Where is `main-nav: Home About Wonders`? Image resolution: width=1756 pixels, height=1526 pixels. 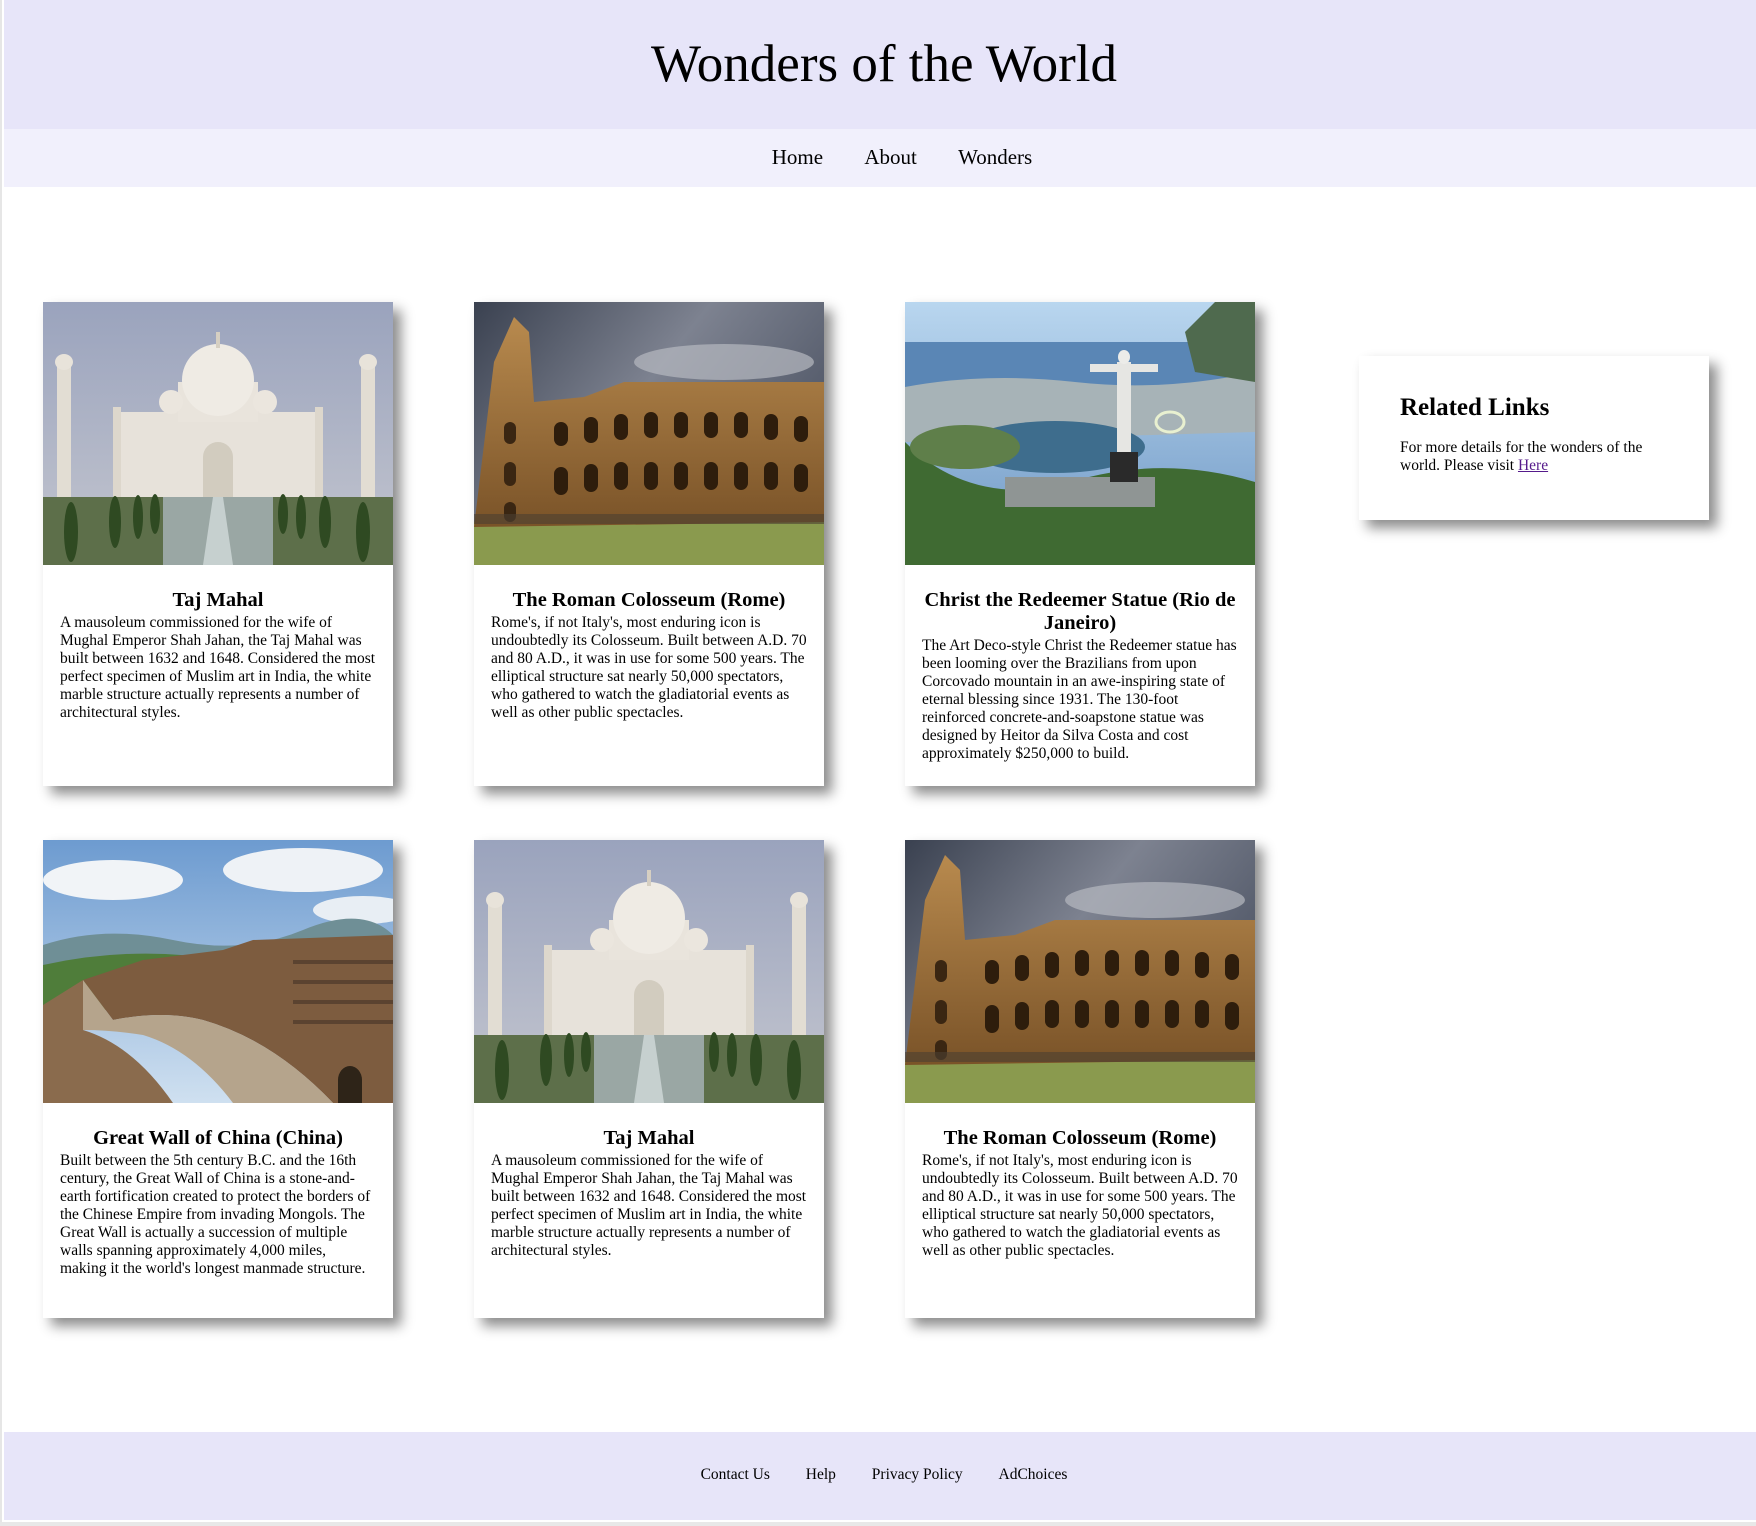
main-nav: Home About Wonders is located at coordinates (880, 158).